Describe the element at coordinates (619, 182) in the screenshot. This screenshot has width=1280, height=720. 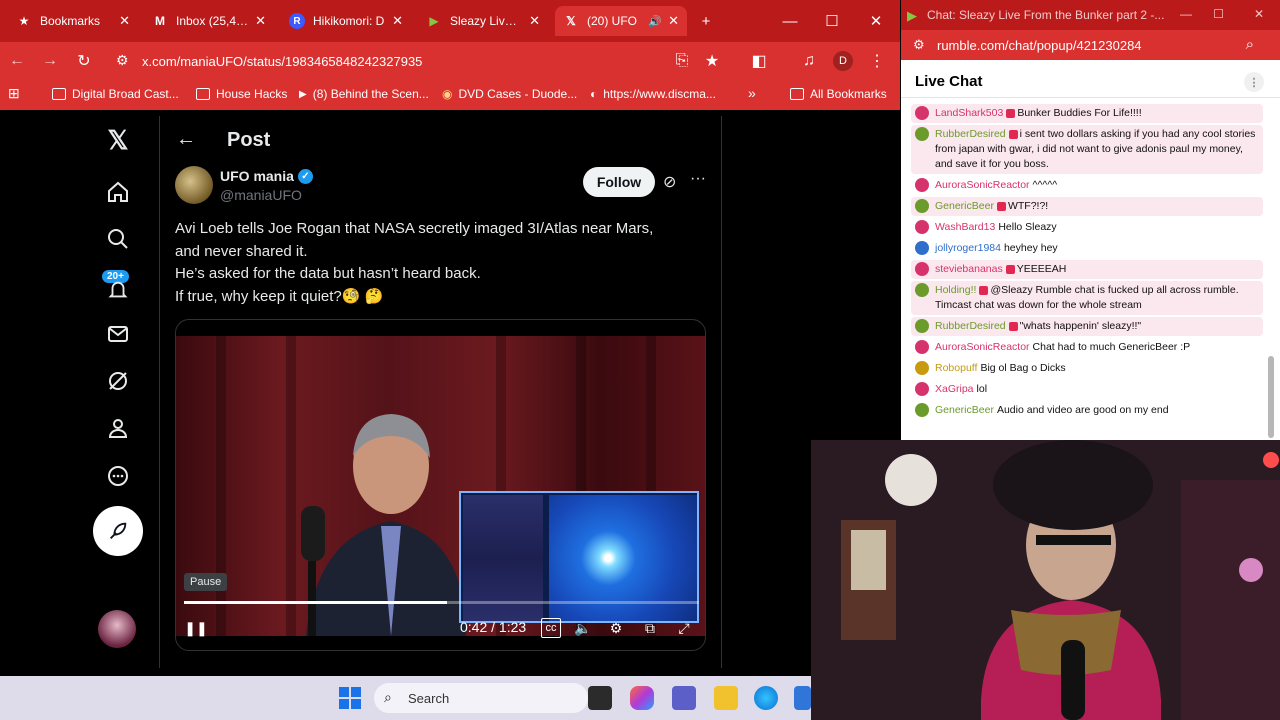
I see `follow-button: Follow` at that location.